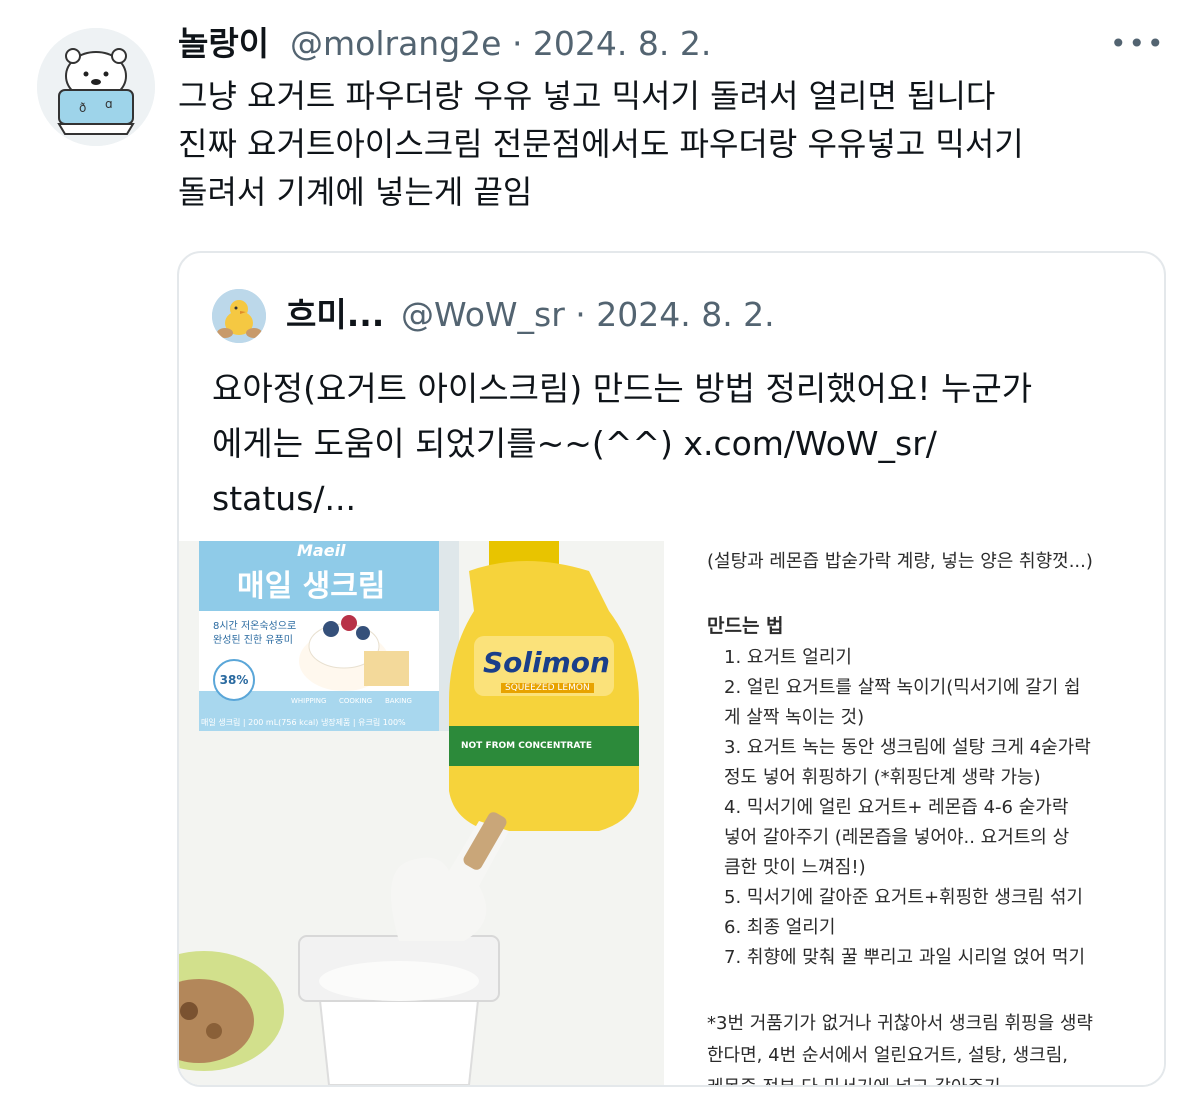 This screenshot has height=1104, width=1200. I want to click on lemon-brand: Solimon, so click(546, 662).